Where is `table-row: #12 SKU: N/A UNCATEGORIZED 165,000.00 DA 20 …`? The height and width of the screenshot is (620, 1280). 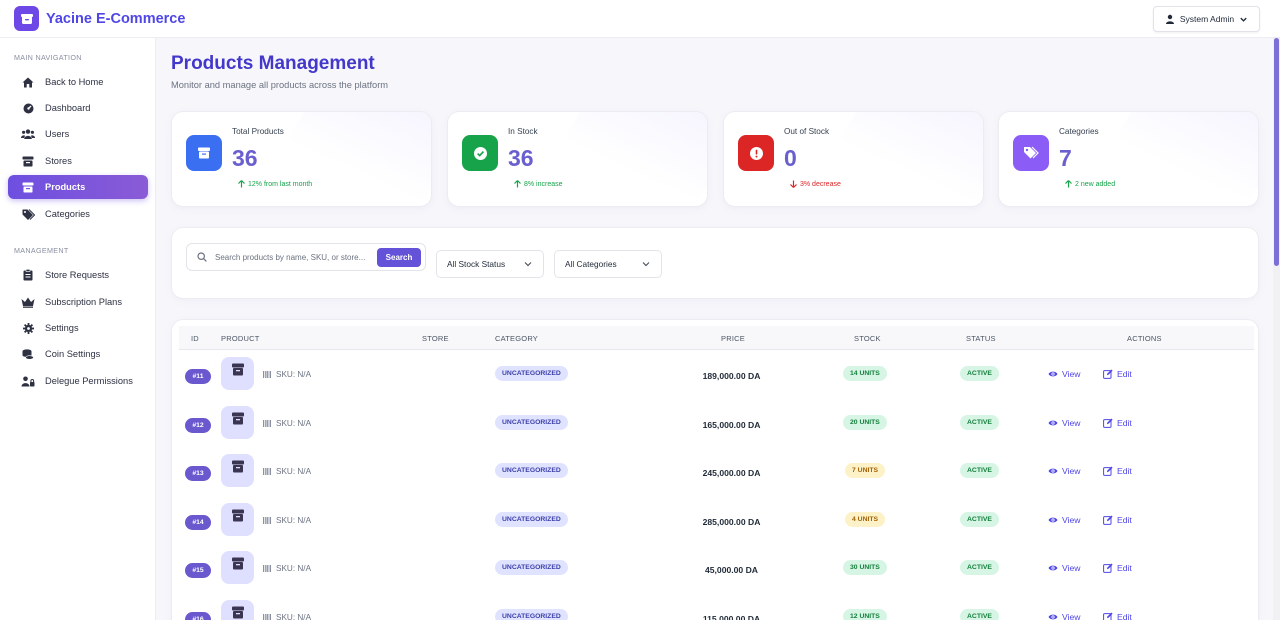 table-row: #12 SKU: N/A UNCATEGORIZED 165,000.00 DA 20 … is located at coordinates (716, 424).